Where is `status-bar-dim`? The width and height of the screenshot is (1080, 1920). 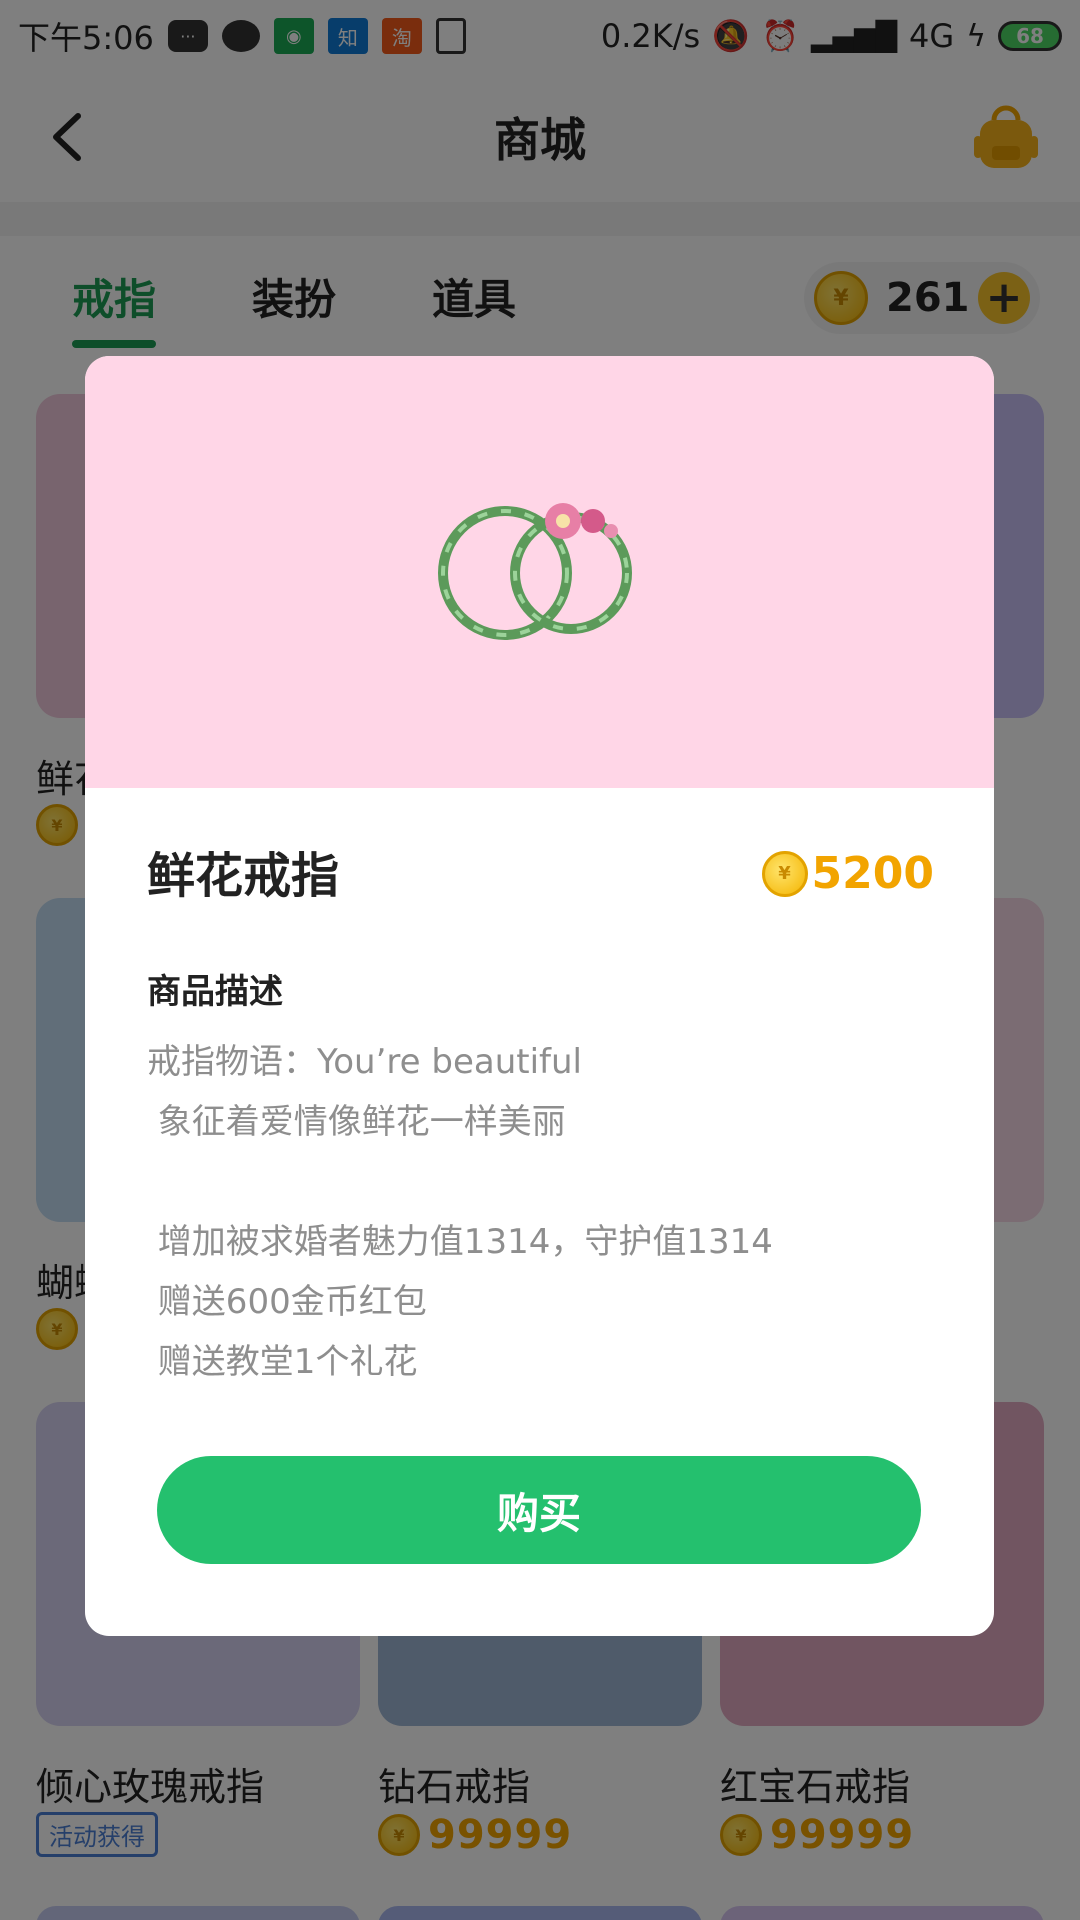
status-bar-dim is located at coordinates (540, 36).